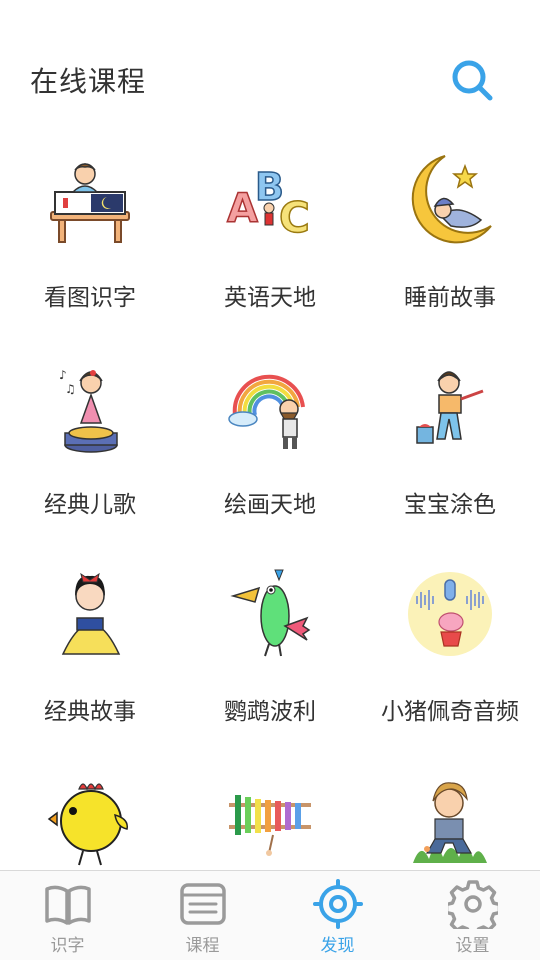 The height and width of the screenshot is (960, 540). Describe the element at coordinates (450, 298) in the screenshot. I see `course-label: 睡前故事` at that location.